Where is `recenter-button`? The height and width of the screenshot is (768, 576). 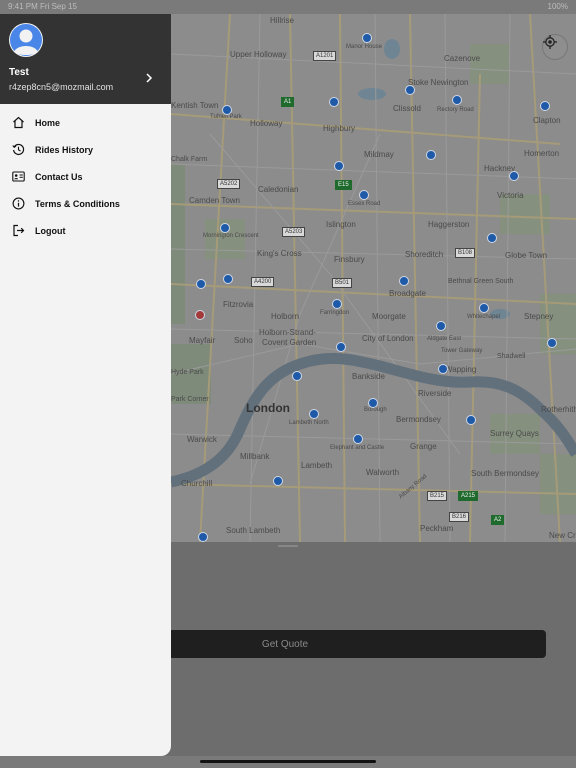 recenter-button is located at coordinates (555, 47).